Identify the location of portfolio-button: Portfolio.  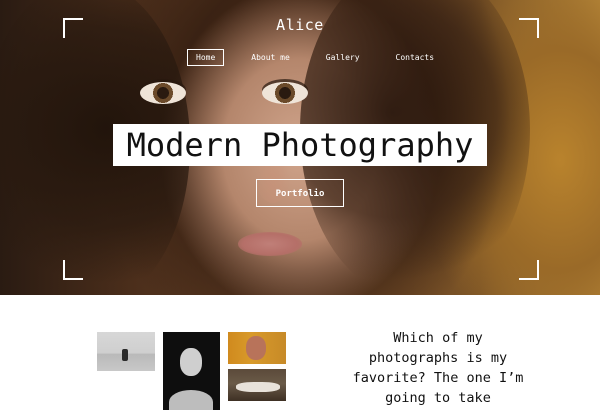
(300, 193).